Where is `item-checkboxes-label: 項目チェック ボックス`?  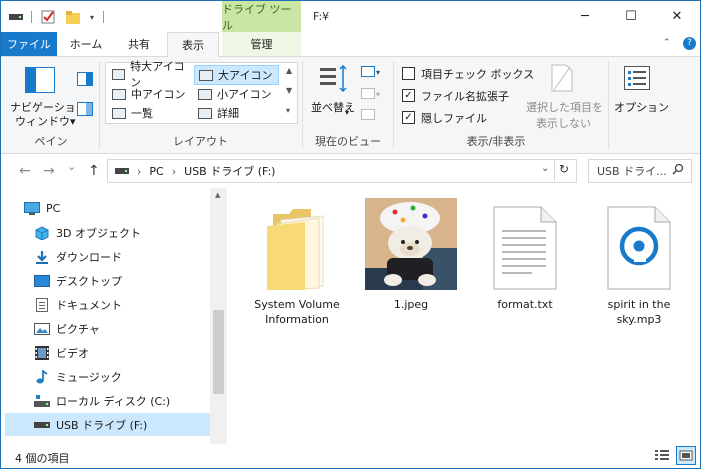 item-checkboxes-label: 項目チェック ボックス is located at coordinates (478, 74).